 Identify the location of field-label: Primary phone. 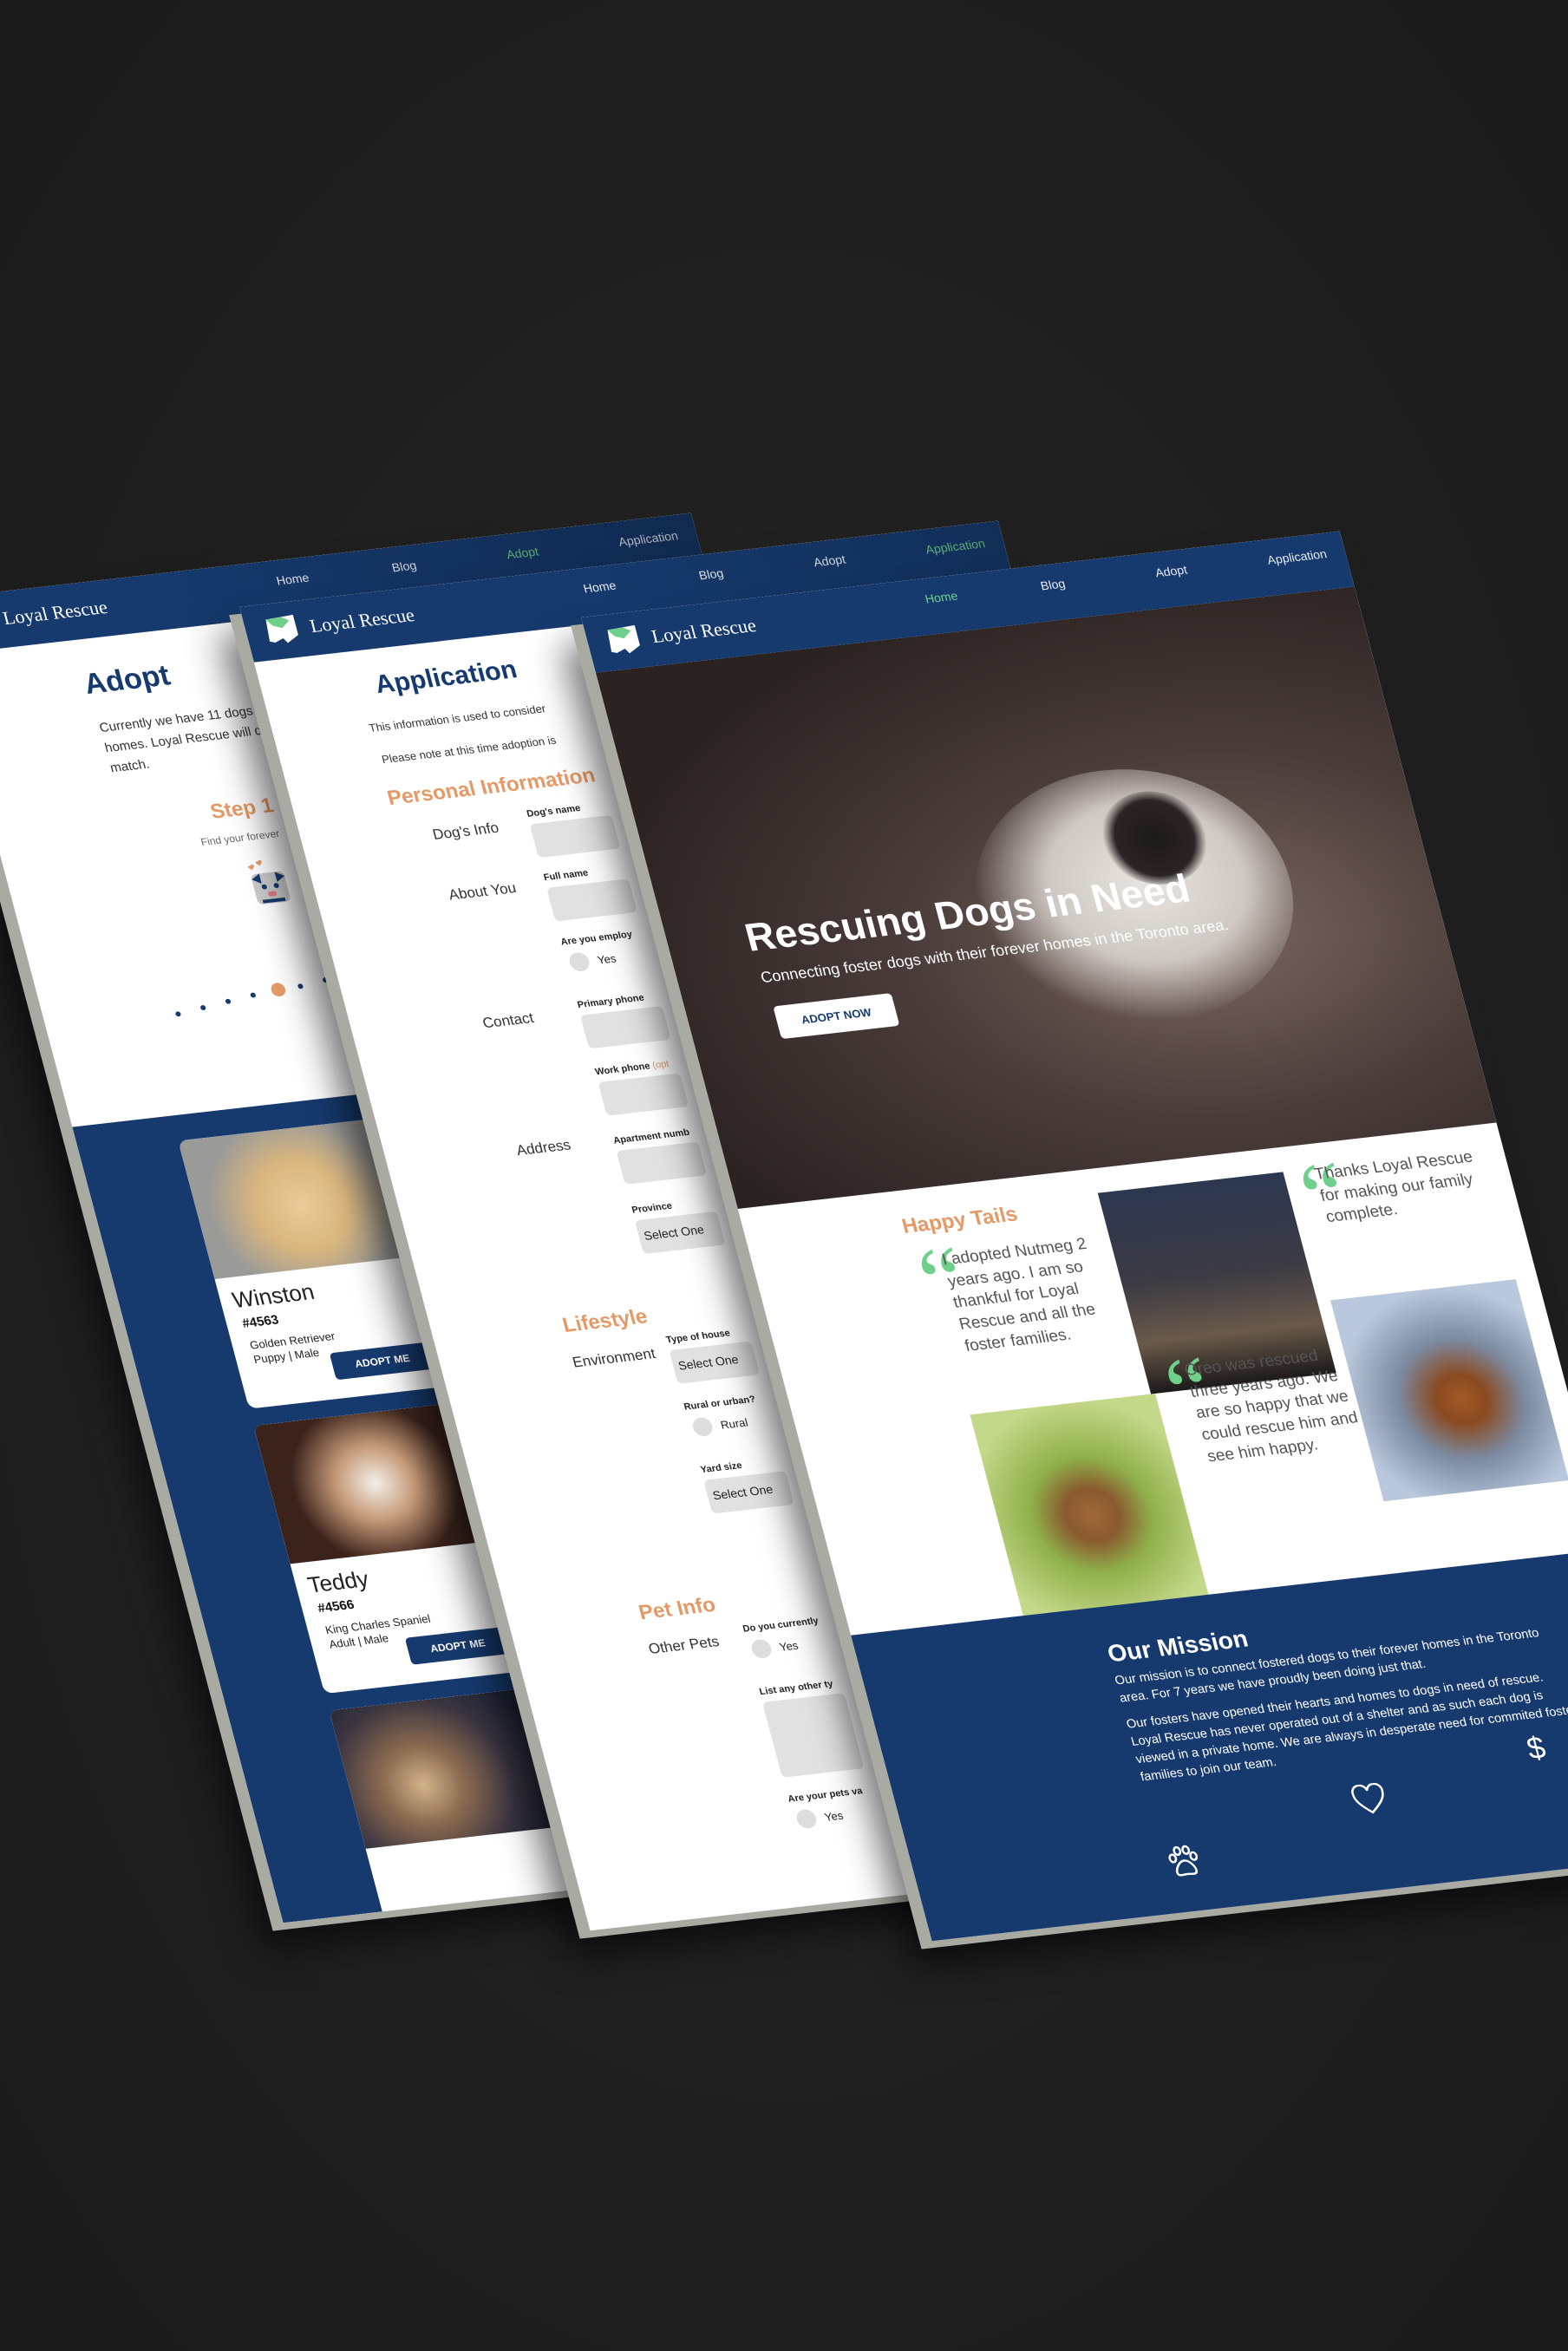
(611, 1001).